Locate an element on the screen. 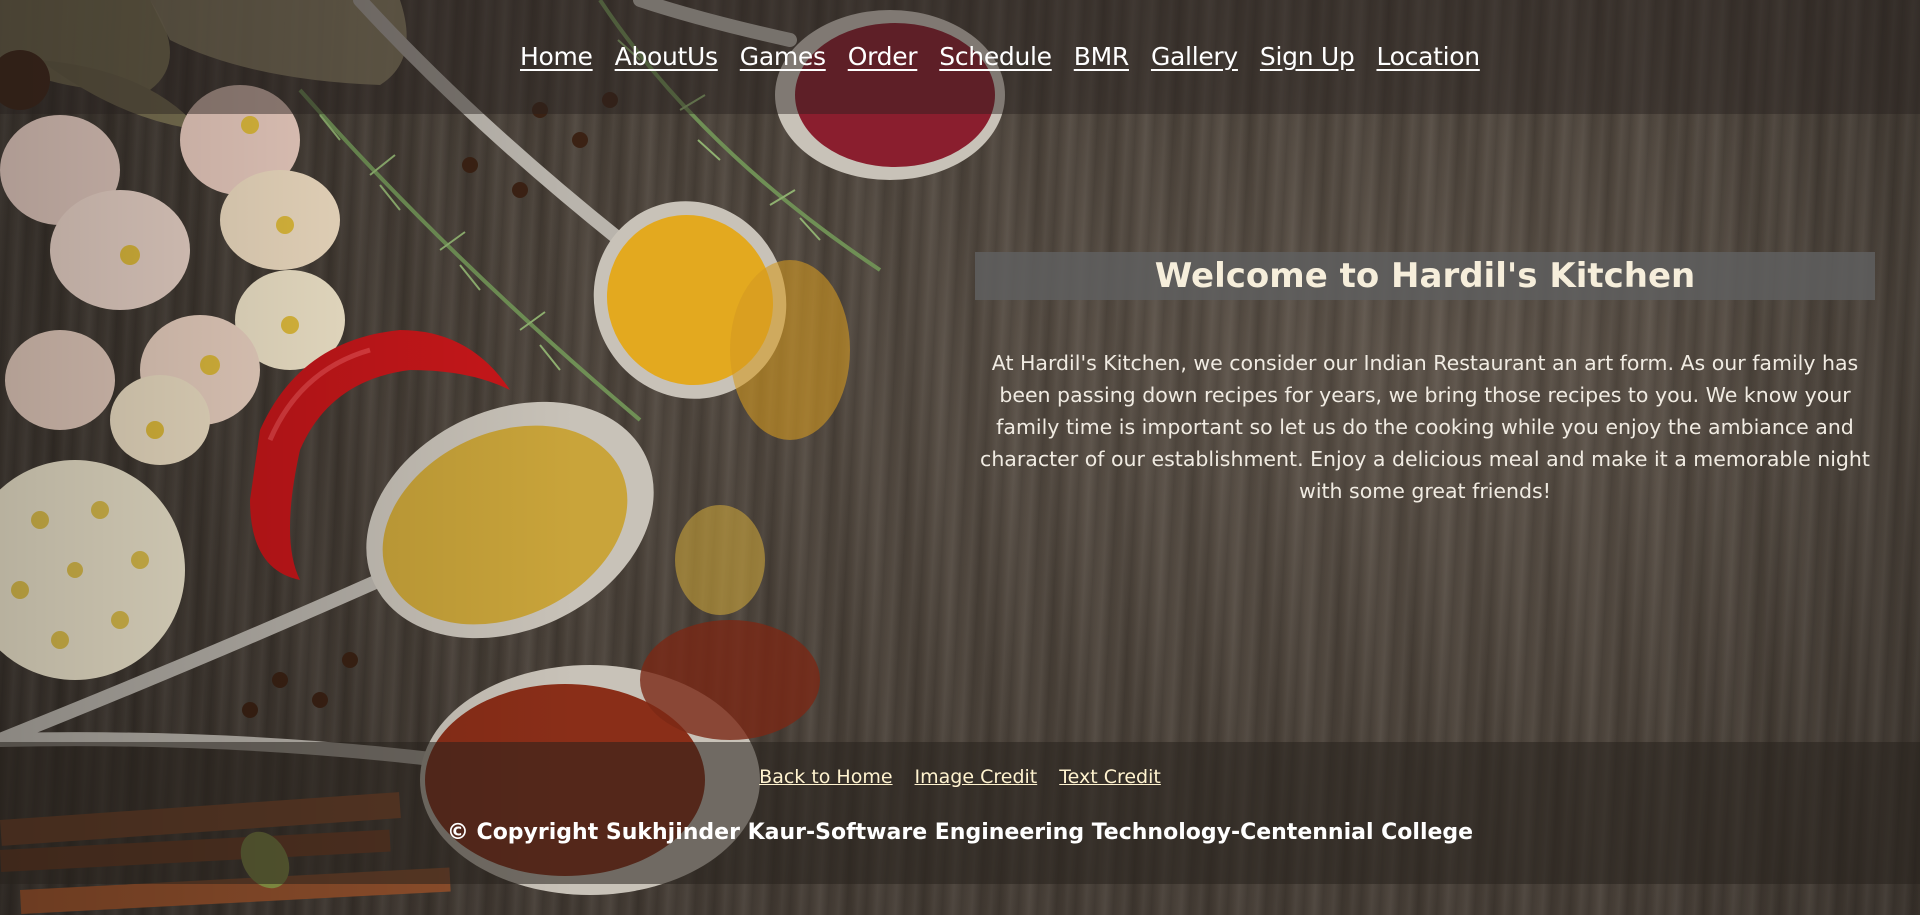 This screenshot has height=915, width=1920. nav-link-schedule: Schedule is located at coordinates (995, 56).